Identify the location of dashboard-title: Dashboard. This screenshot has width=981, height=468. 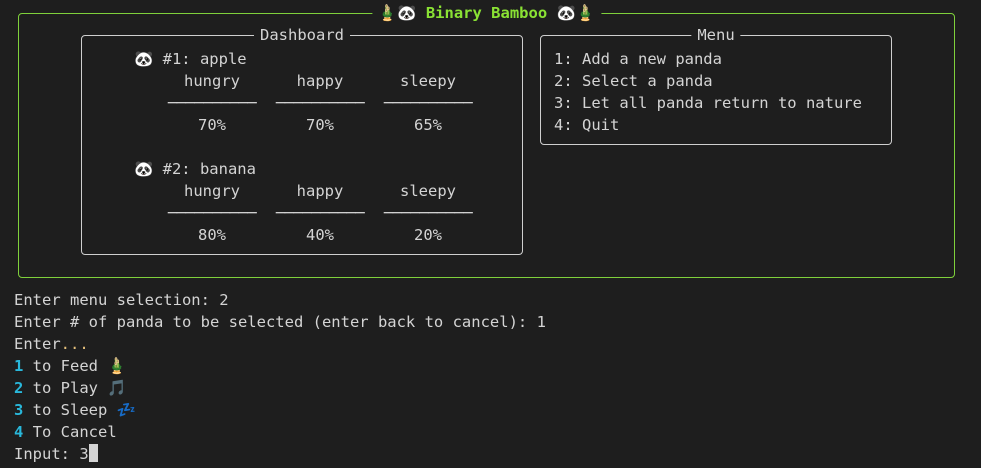
(302, 35).